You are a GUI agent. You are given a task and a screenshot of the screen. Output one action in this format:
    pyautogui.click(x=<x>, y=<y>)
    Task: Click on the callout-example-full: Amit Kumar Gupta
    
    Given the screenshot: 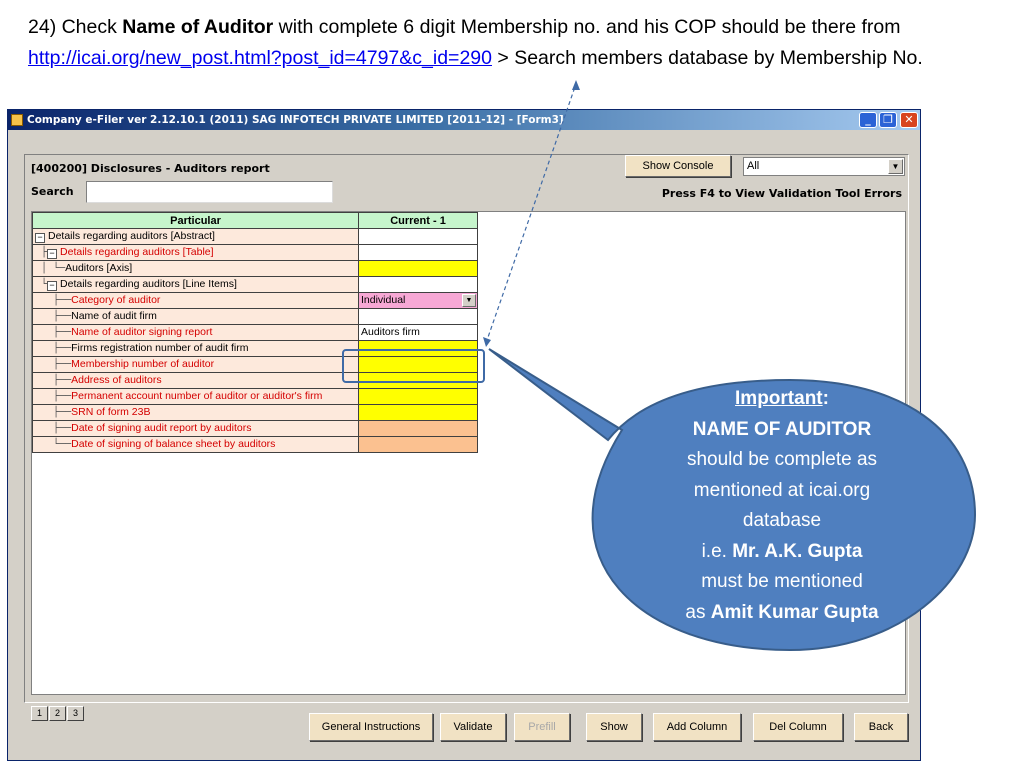 What is the action you would take?
    pyautogui.click(x=794, y=612)
    